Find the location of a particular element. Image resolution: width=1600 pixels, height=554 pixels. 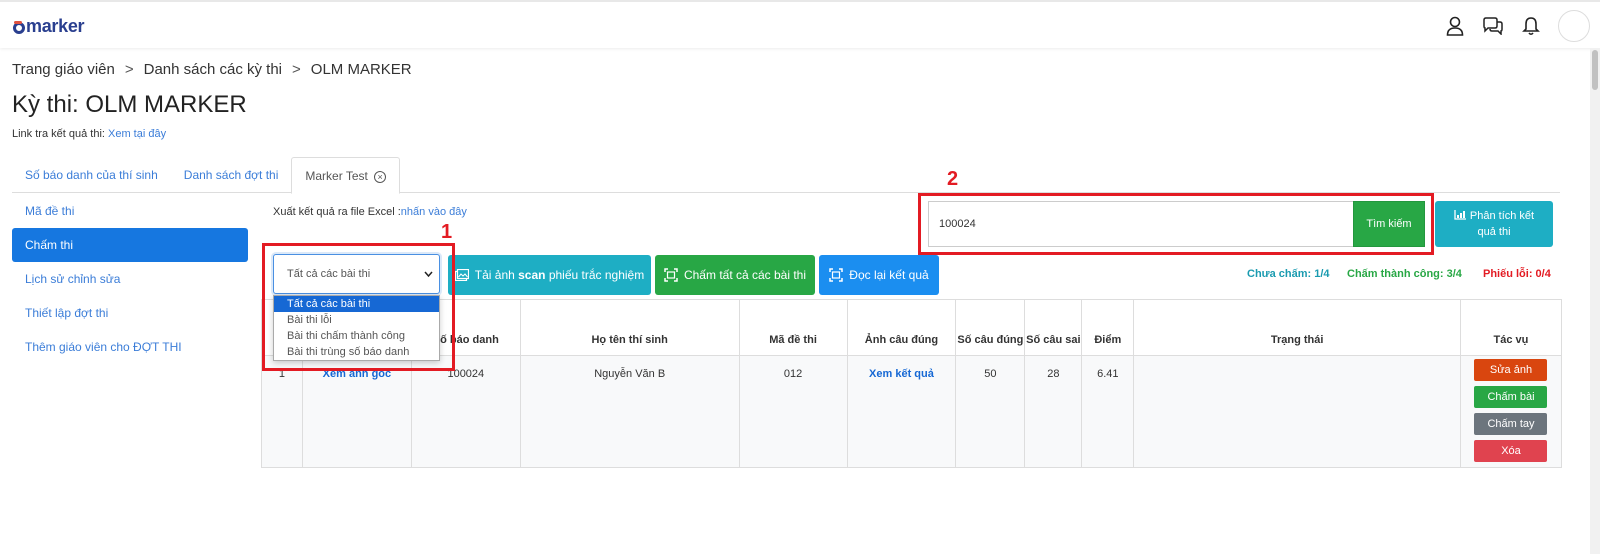

result-link: Xem tại đây is located at coordinates (137, 134).